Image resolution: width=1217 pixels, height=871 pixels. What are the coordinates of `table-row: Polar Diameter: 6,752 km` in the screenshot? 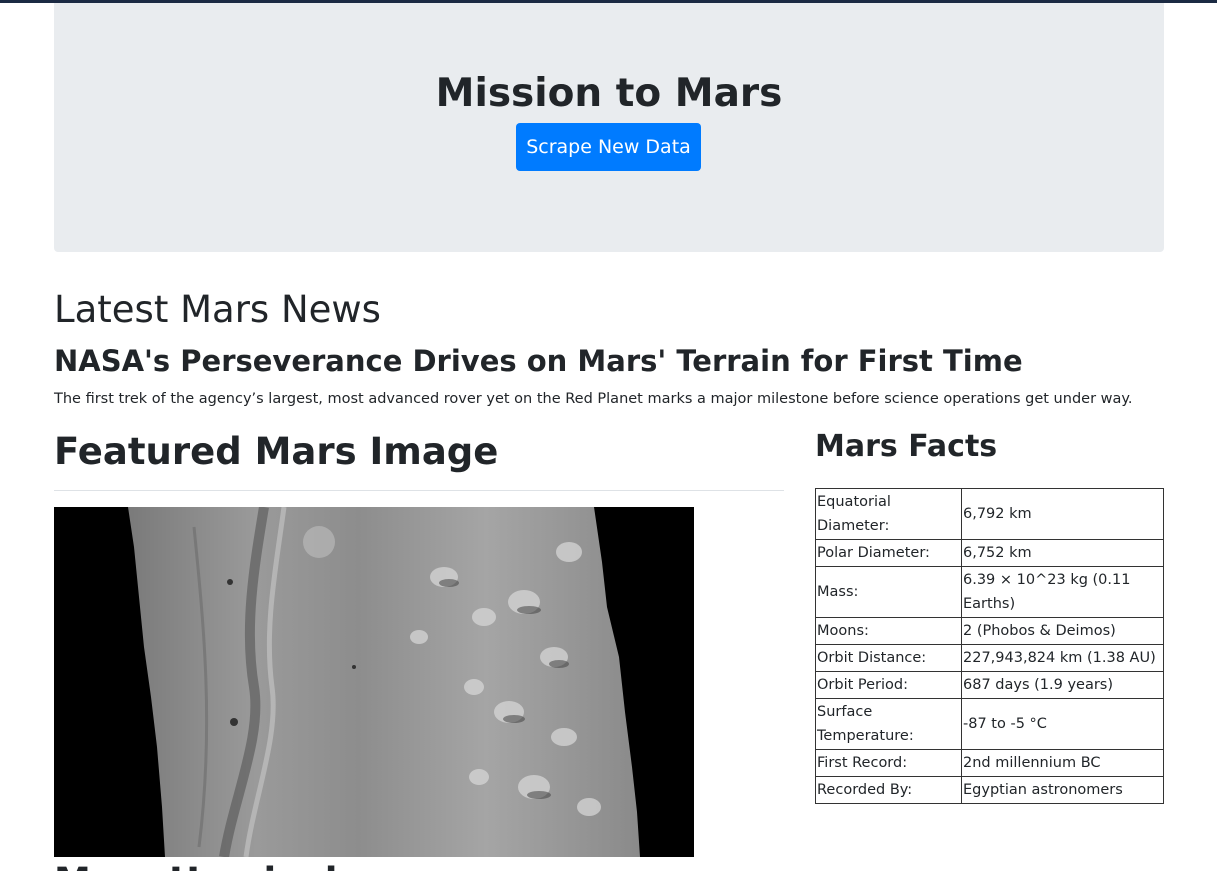 It's located at (989, 553).